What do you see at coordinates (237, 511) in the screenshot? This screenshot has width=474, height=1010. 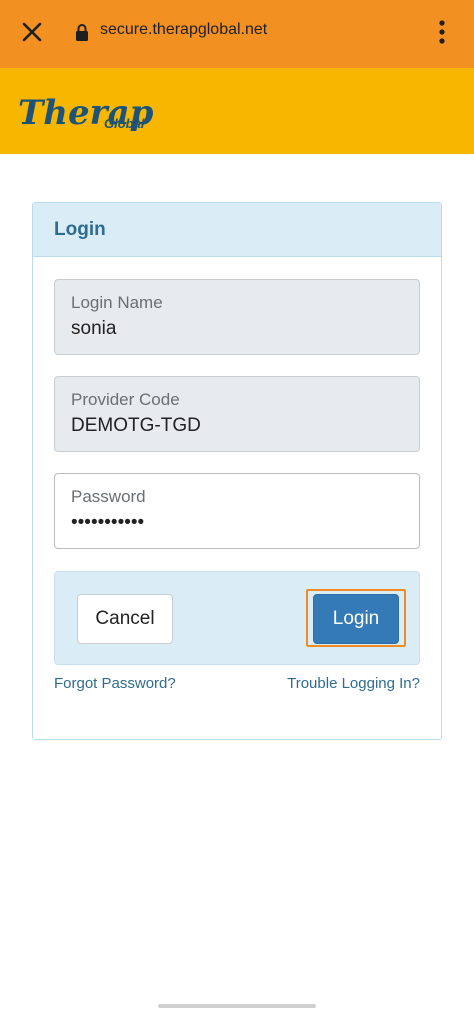 I see `password-field: Password •••••••••••` at bounding box center [237, 511].